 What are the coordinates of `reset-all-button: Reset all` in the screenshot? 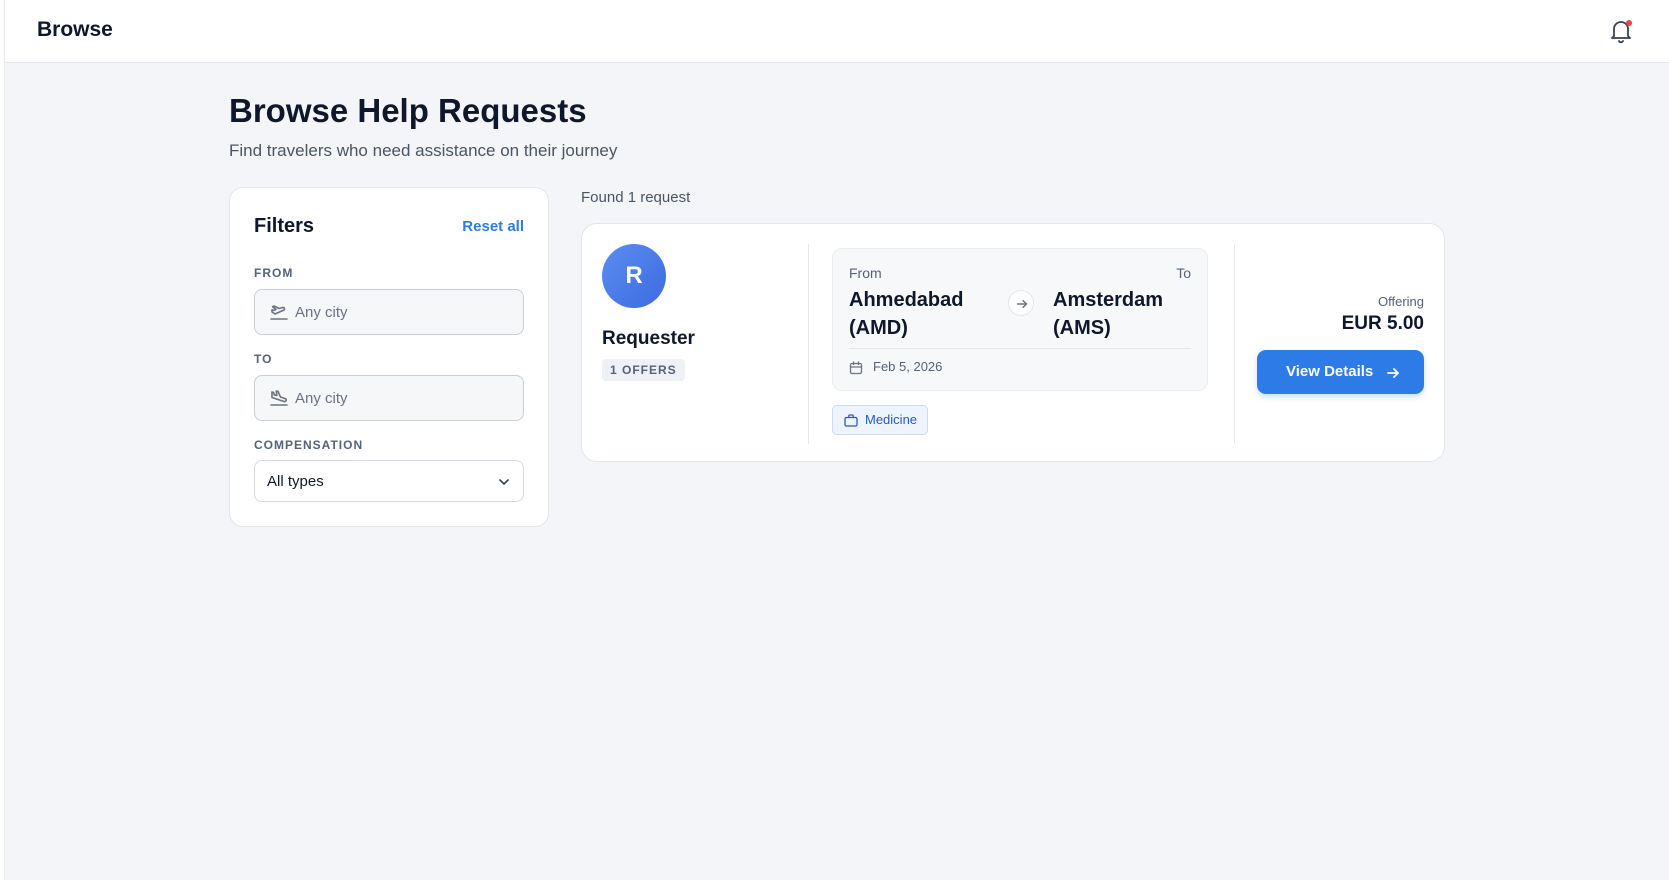 It's located at (493, 226).